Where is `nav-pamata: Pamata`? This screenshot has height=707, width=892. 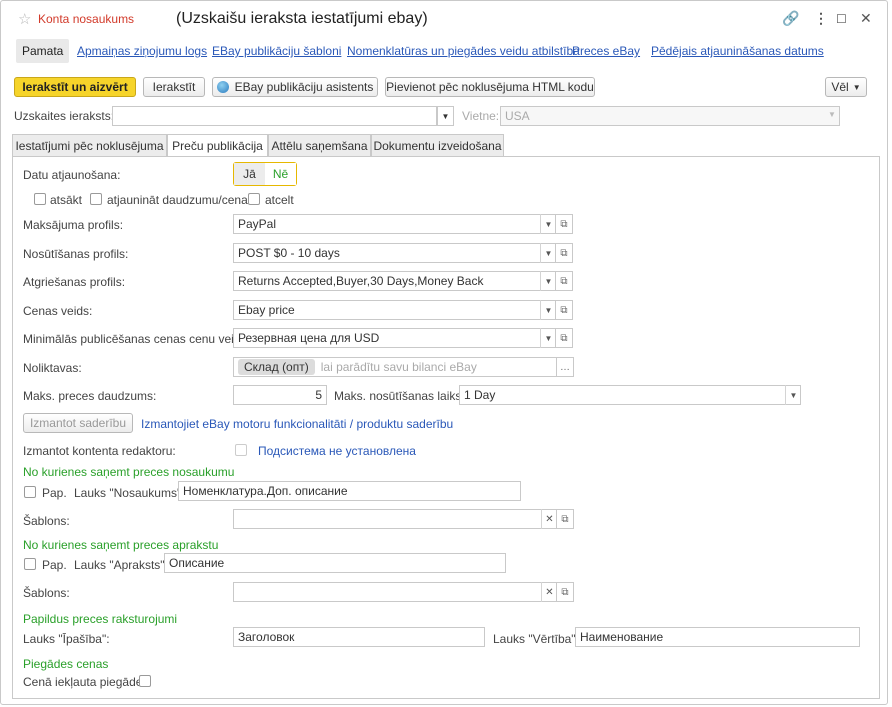
nav-pamata: Pamata is located at coordinates (43, 51).